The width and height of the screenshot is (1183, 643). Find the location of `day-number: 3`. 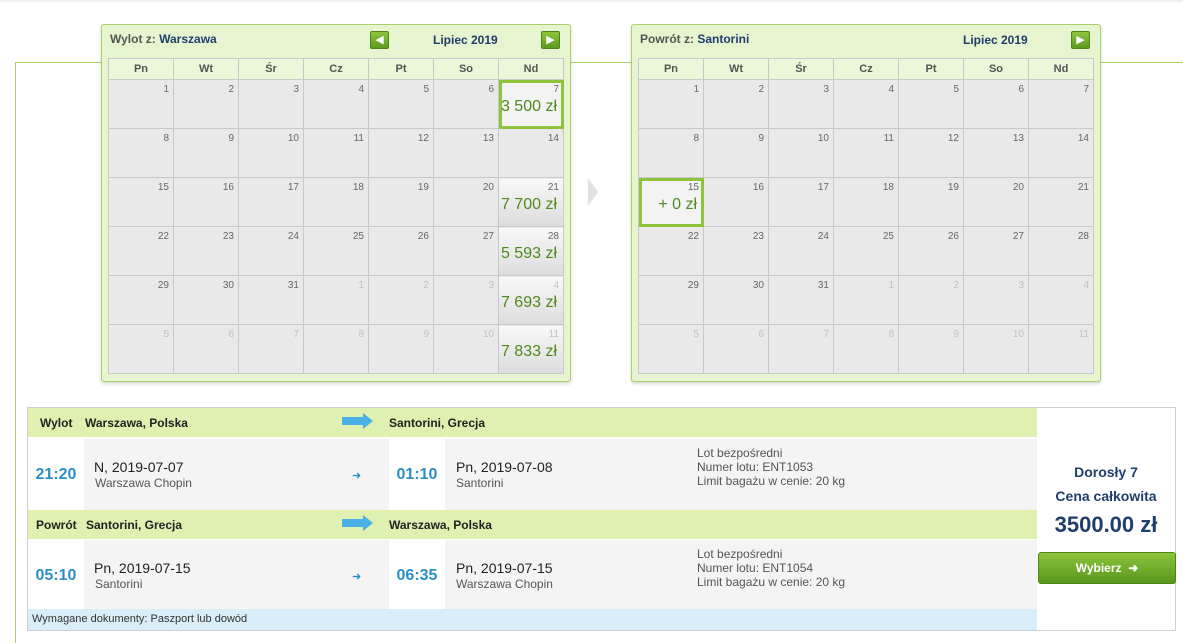

day-number: 3 is located at coordinates (296, 89).